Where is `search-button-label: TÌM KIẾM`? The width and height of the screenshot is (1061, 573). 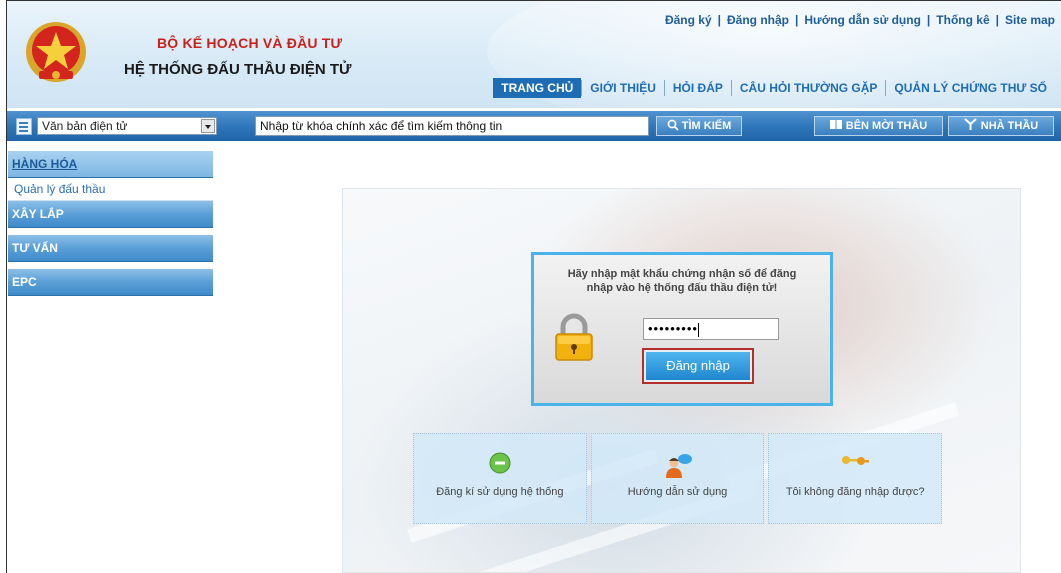
search-button-label: TÌM KIẾM is located at coordinates (706, 126).